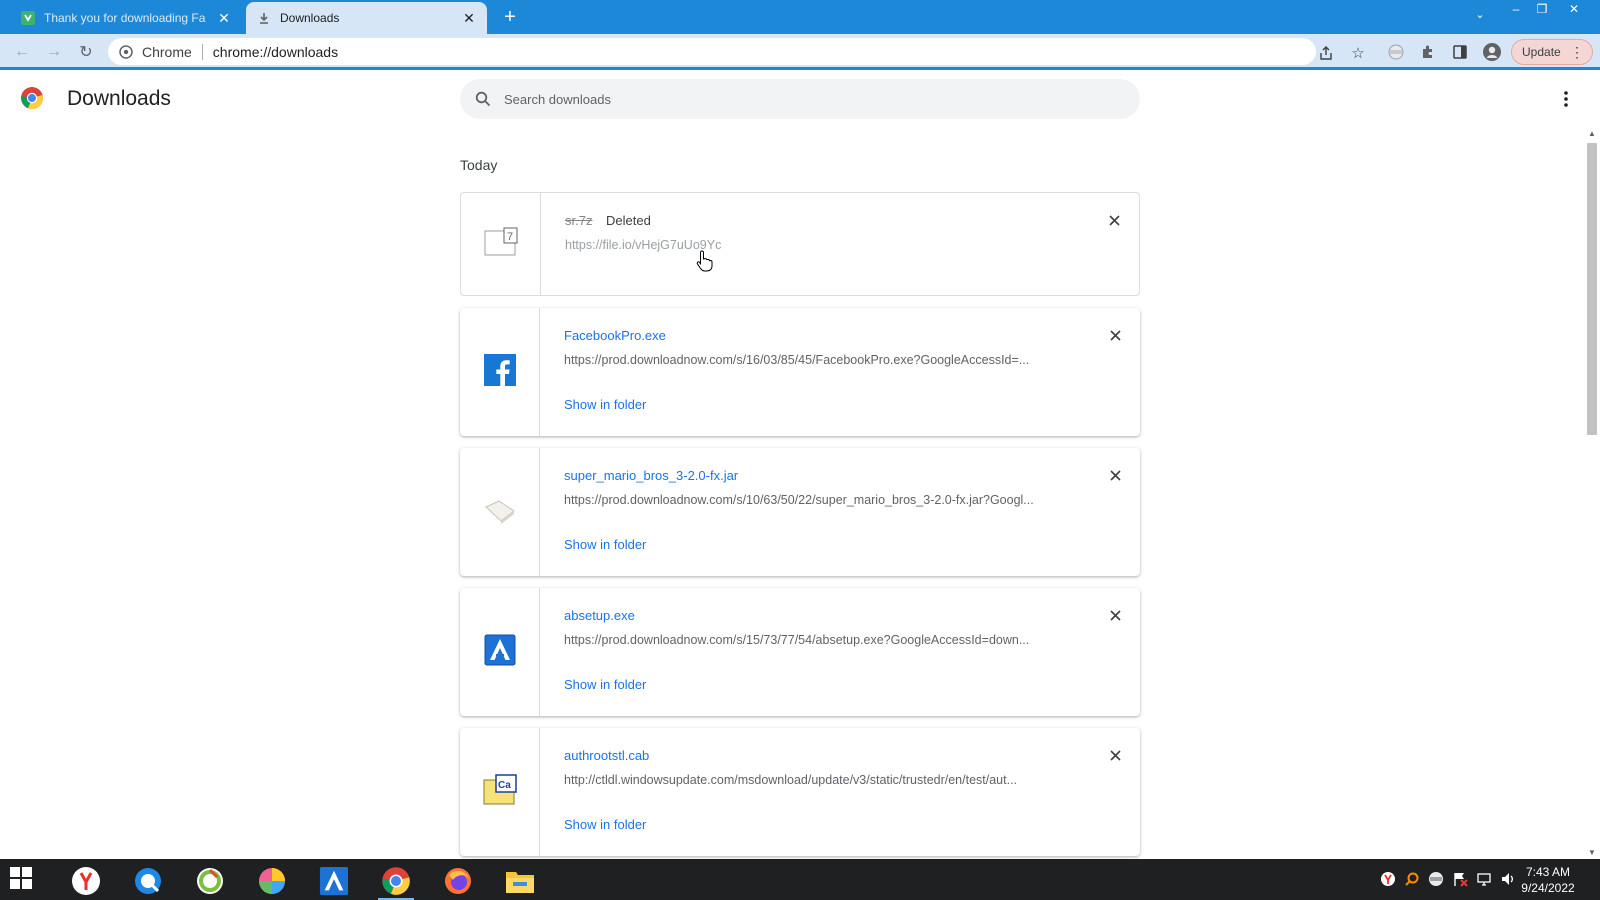 This screenshot has height=900, width=1600. I want to click on forward-arrow-icon: →, so click(54, 52).